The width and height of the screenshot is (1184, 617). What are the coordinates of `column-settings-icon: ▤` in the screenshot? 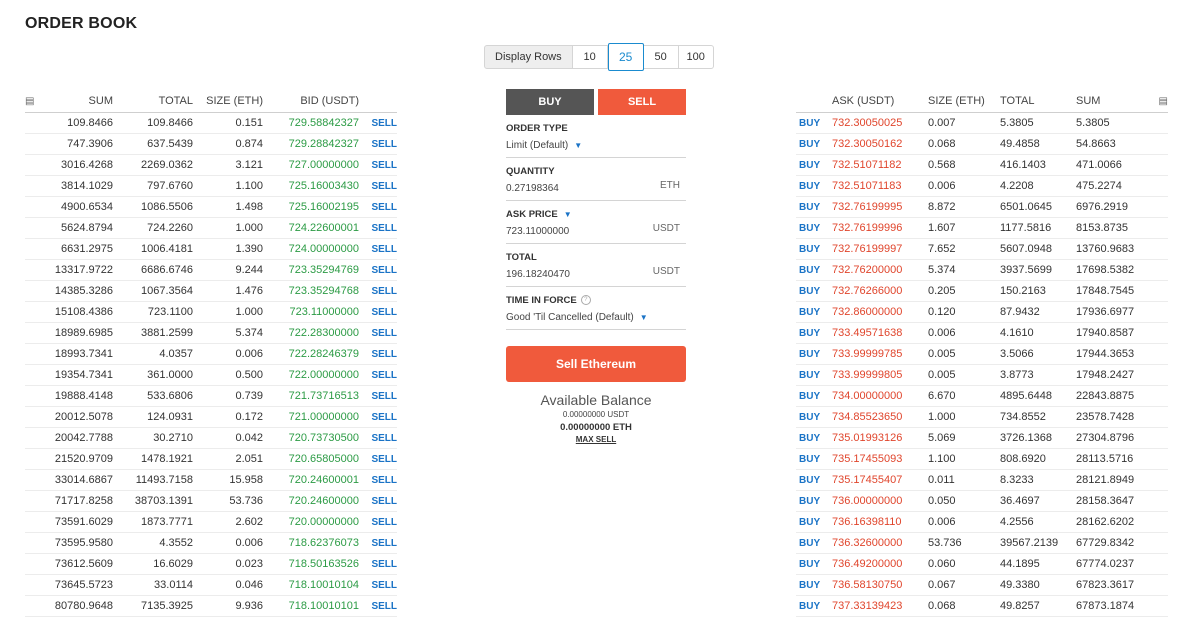 It's located at (34, 101).